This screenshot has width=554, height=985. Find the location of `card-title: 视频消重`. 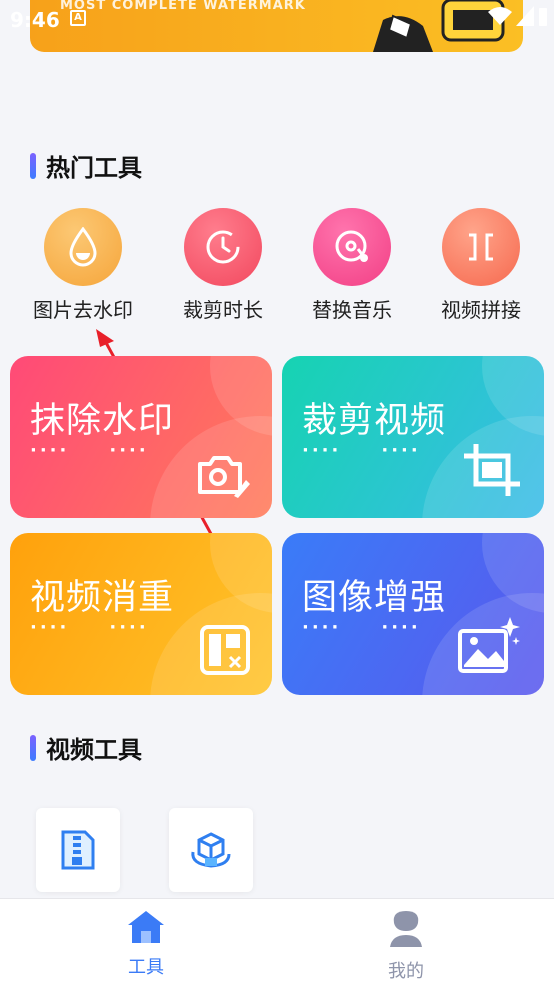

card-title: 视频消重 is located at coordinates (102, 598).